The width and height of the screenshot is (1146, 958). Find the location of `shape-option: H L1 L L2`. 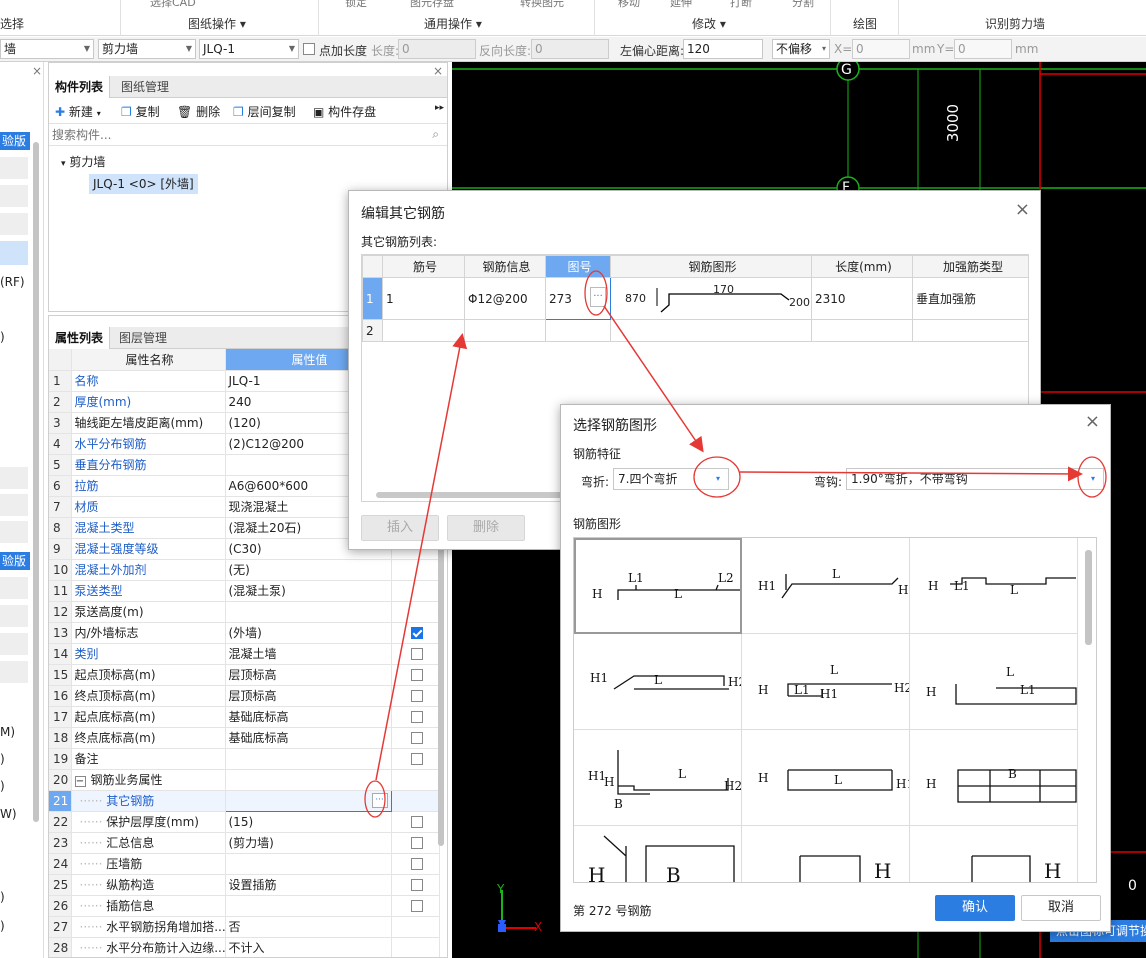

shape-option: H L1 L L2 is located at coordinates (658, 586).